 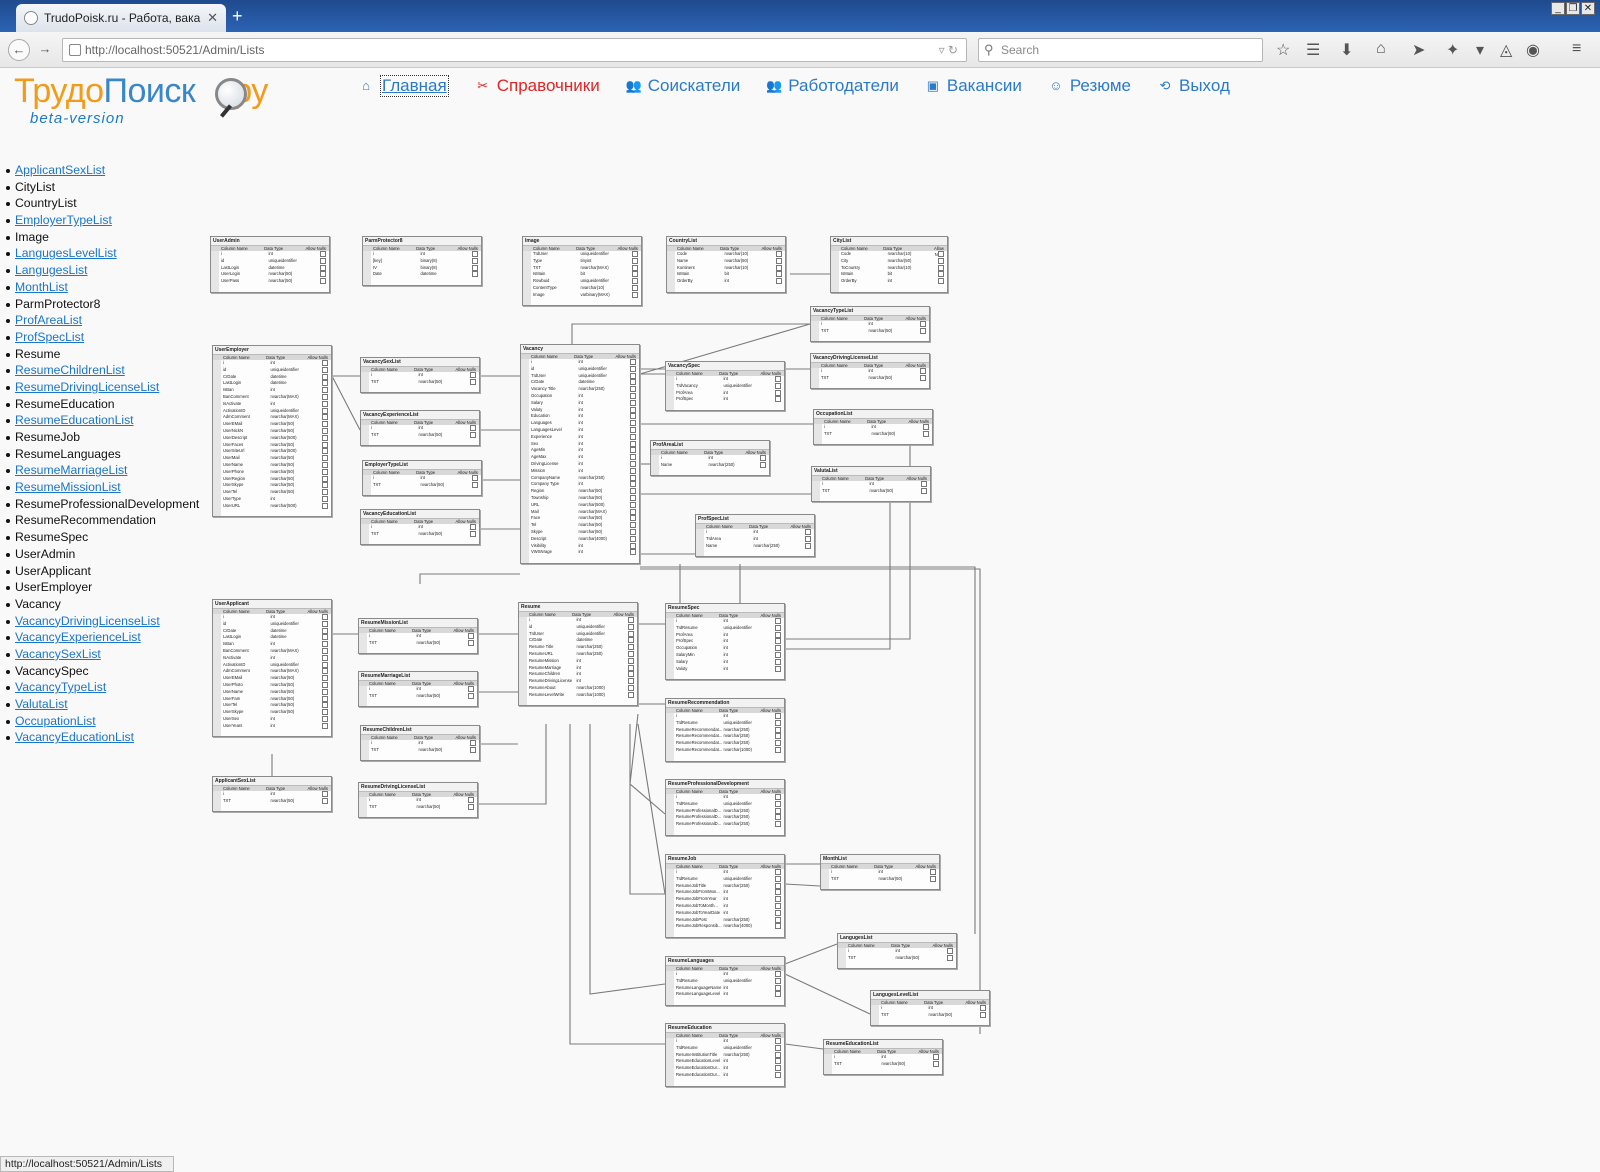 I want to click on forward-button: →, so click(x=45, y=50).